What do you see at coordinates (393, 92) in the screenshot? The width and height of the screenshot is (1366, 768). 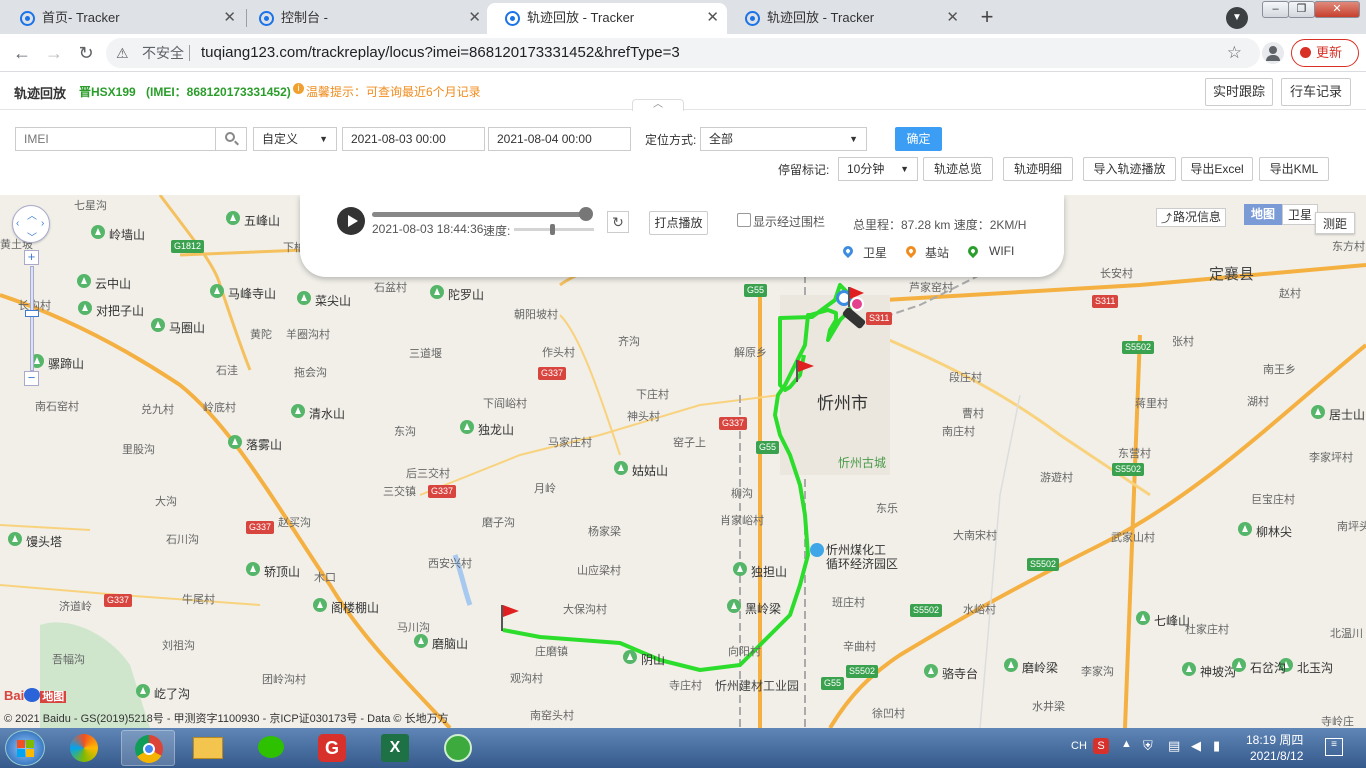 I see `tip-text: 温馨提示：可查询最近6个月记录` at bounding box center [393, 92].